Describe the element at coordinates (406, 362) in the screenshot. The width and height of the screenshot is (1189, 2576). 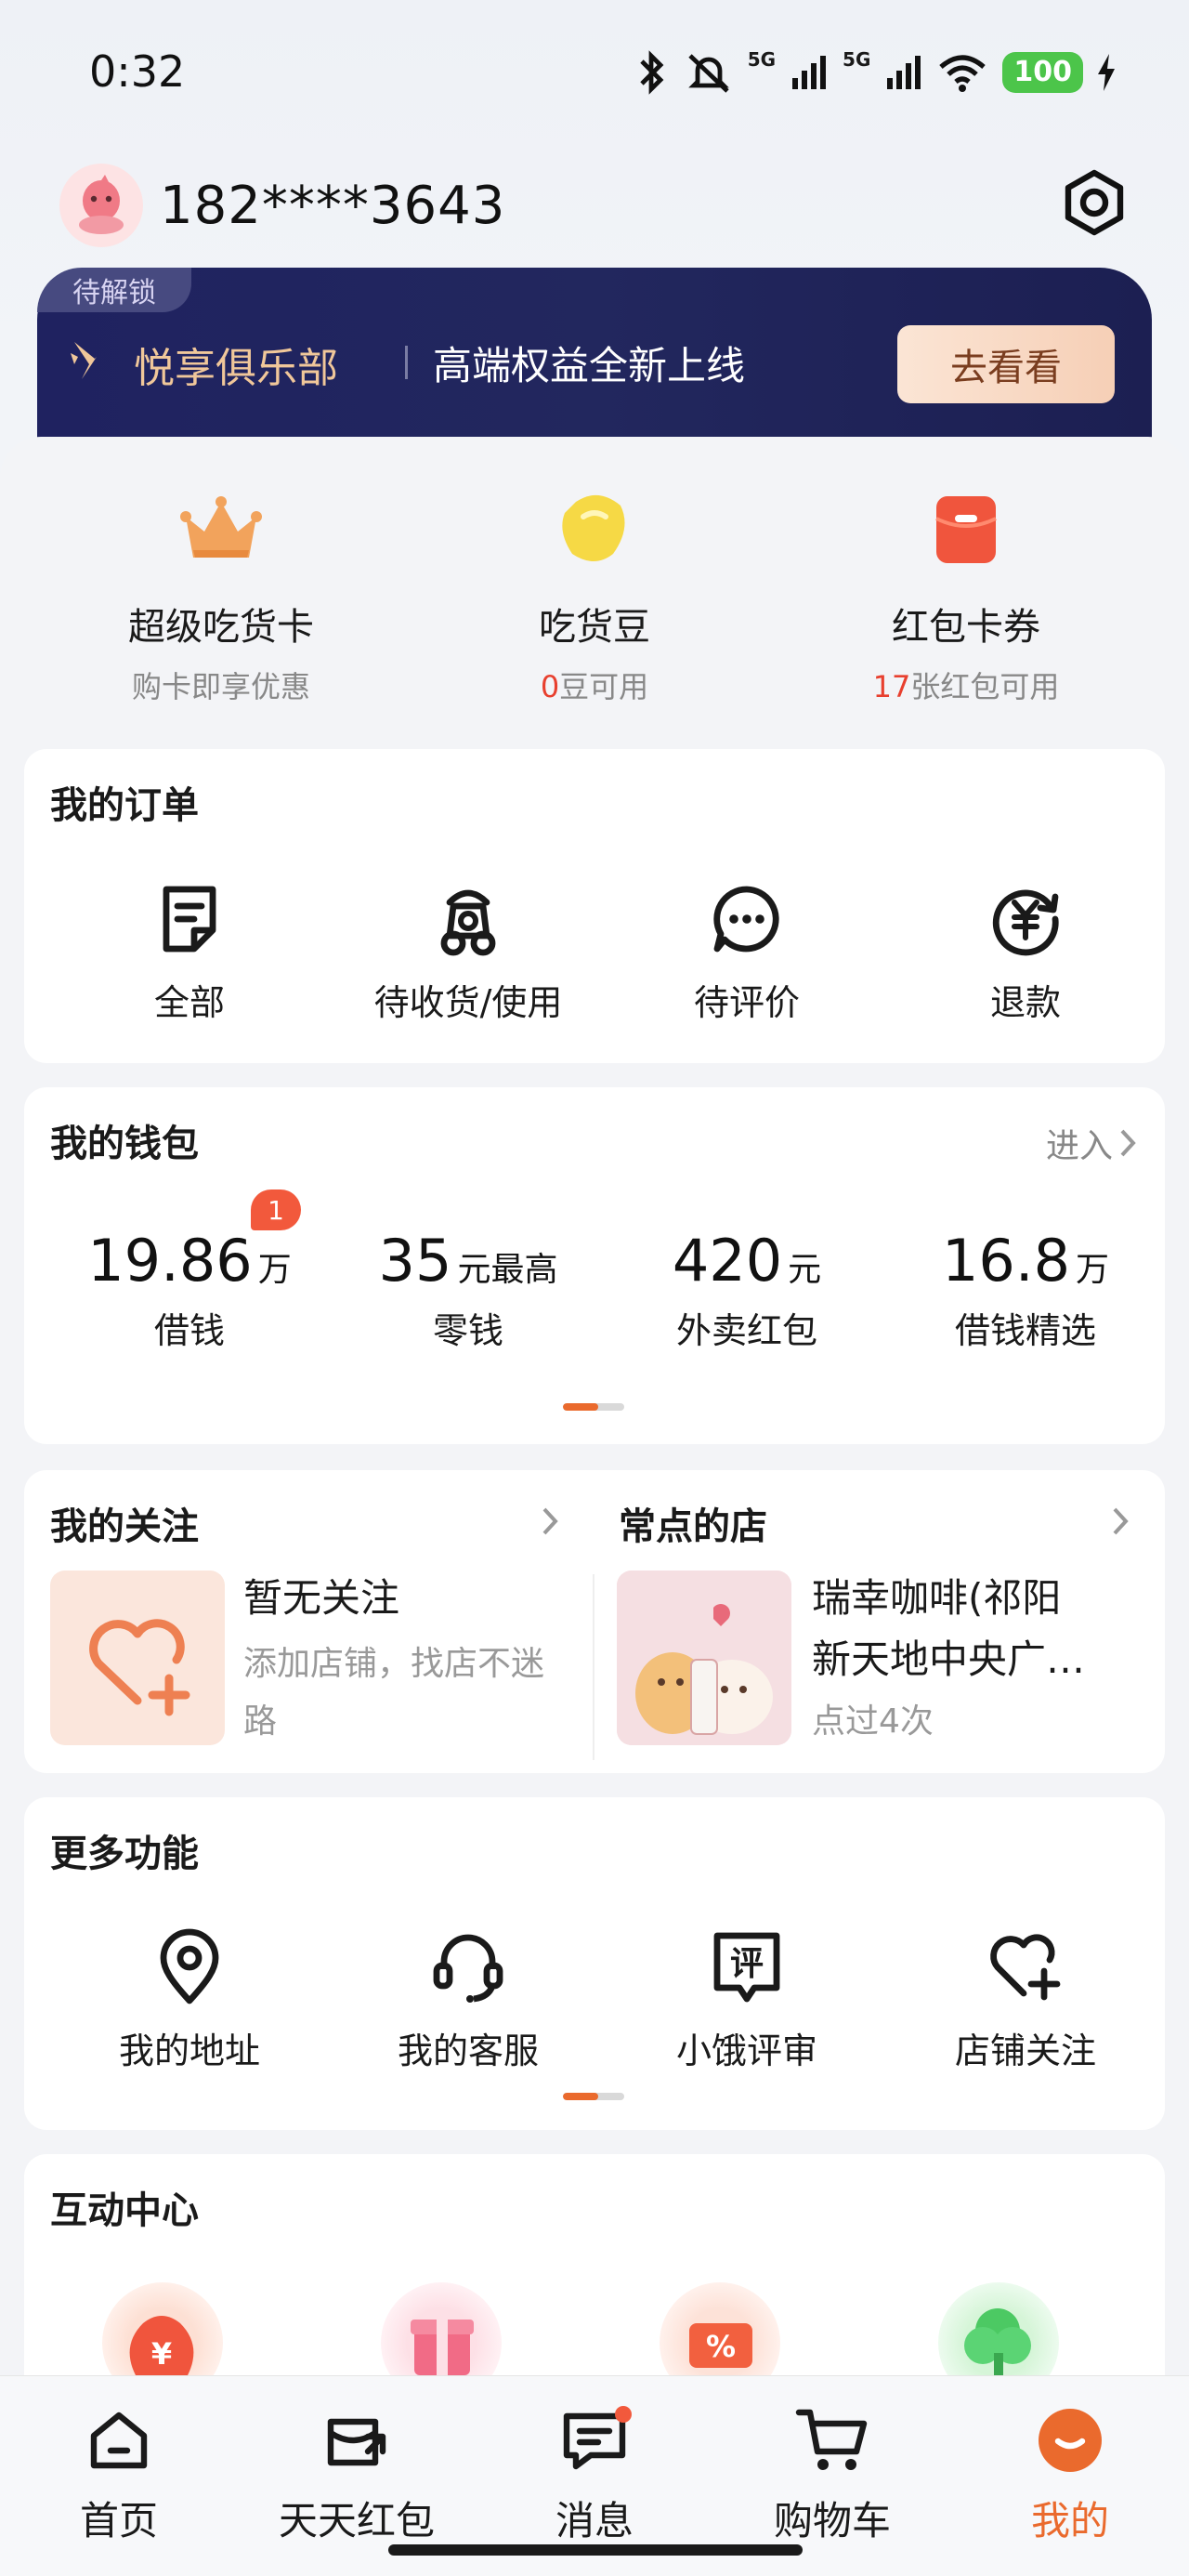
I see `club-divider` at that location.